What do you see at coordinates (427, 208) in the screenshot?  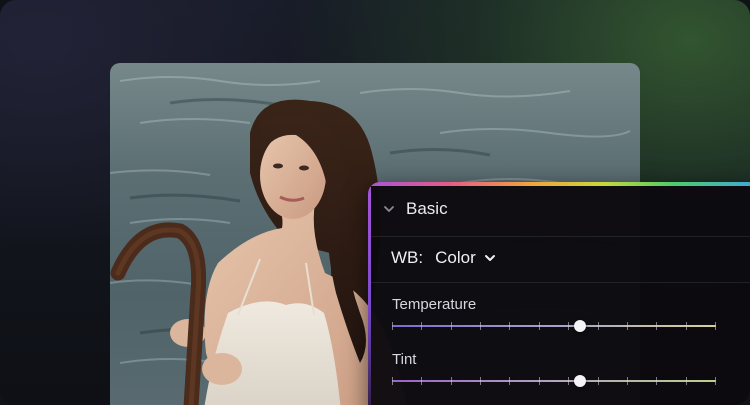 I see `section-title: Basic` at bounding box center [427, 208].